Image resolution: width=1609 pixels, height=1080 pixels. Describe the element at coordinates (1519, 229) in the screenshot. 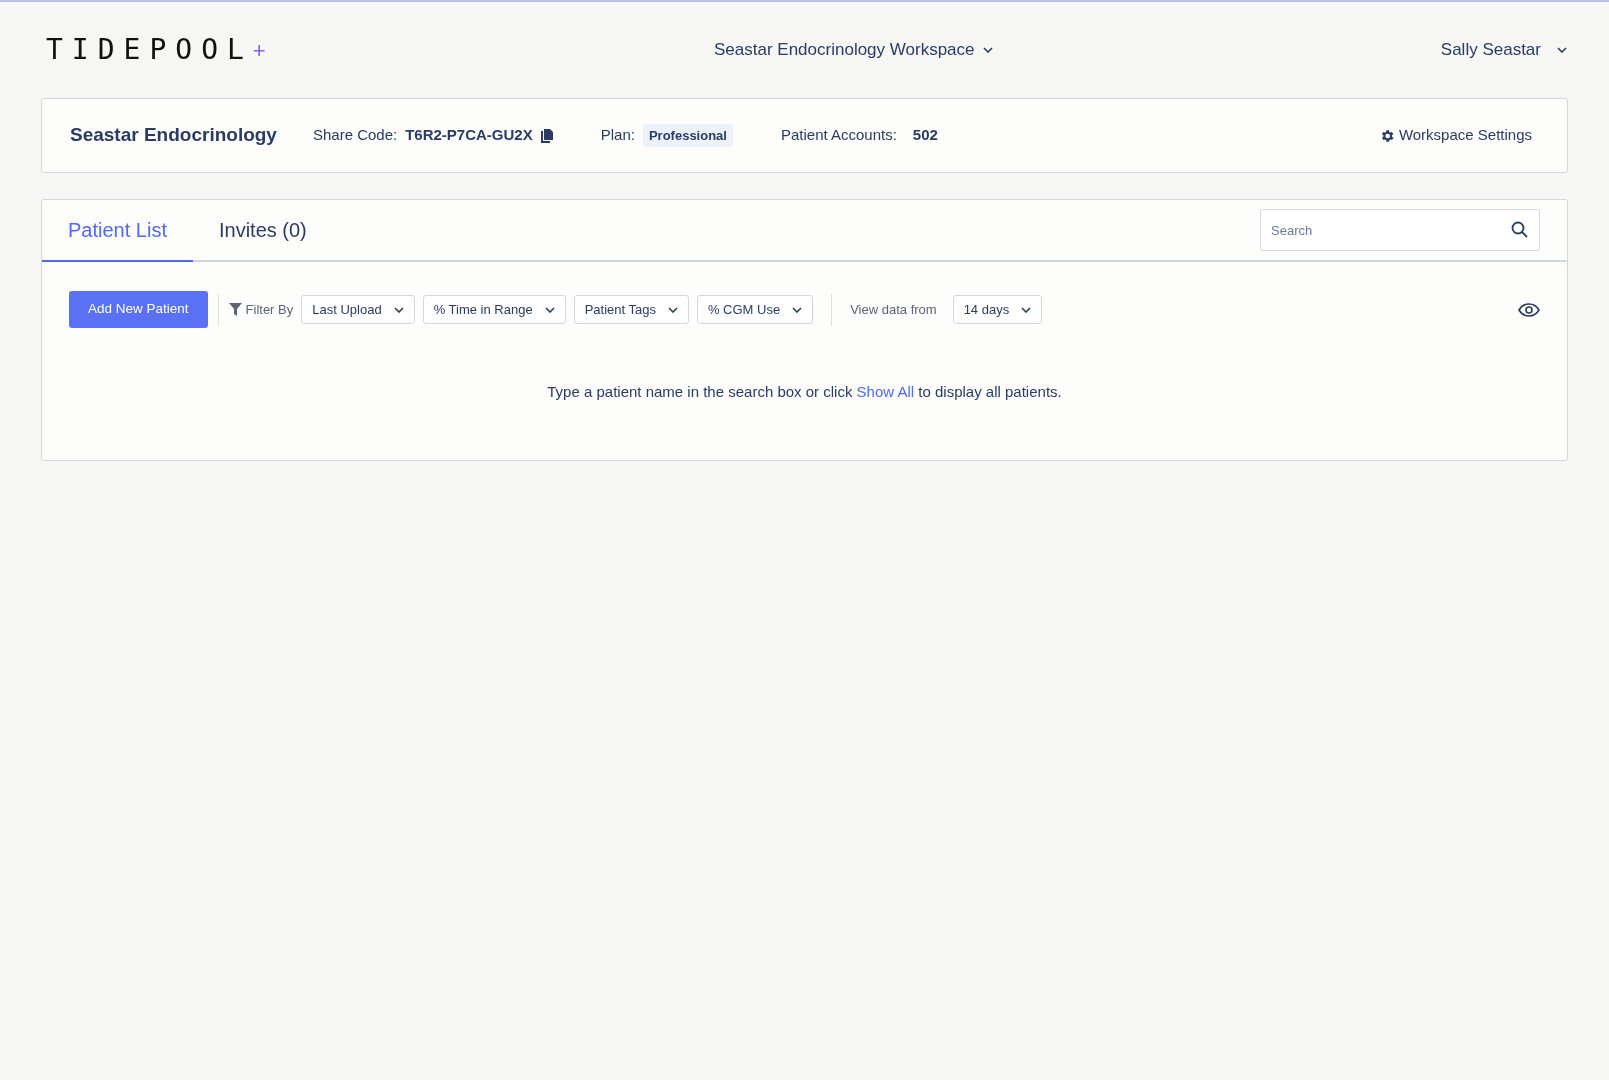

I see `search-icon` at that location.